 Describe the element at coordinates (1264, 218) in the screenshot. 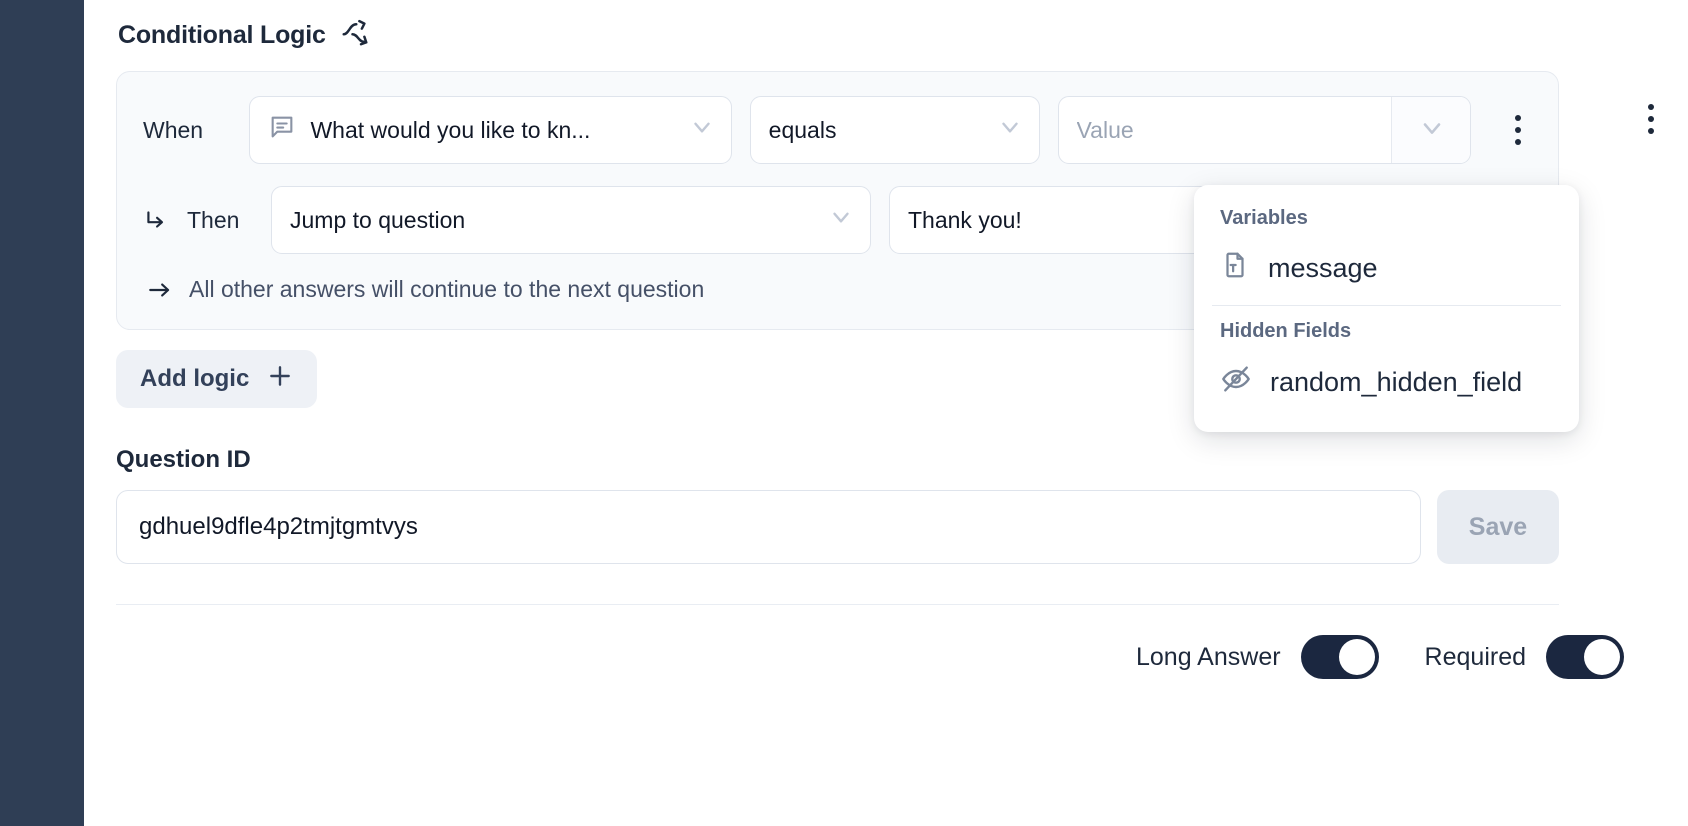

I see `variables-header: Variables` at that location.